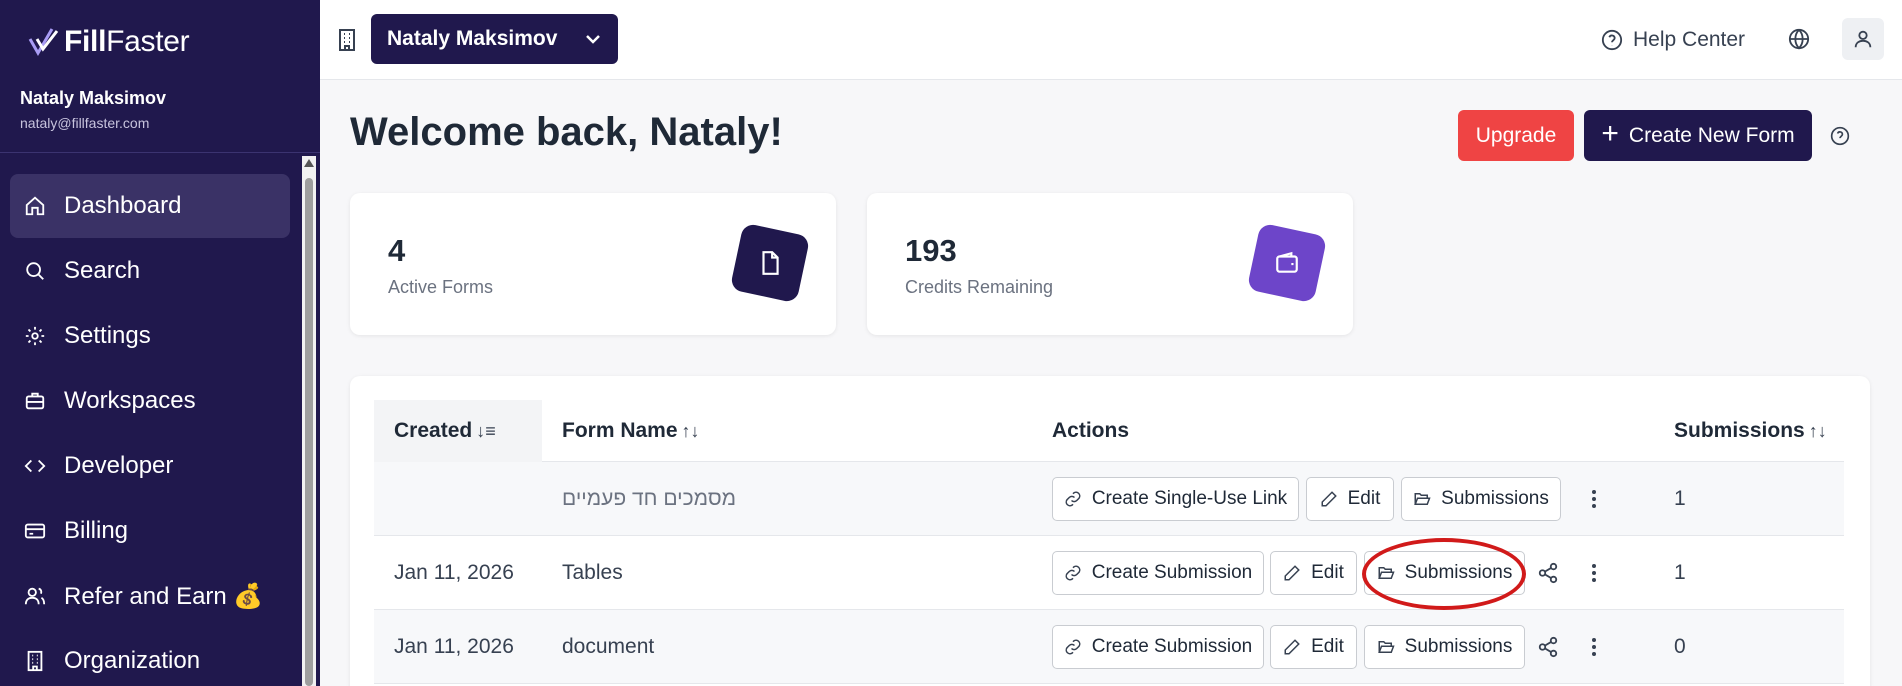  Describe the element at coordinates (35, 401) in the screenshot. I see `briefcase-icon` at that location.